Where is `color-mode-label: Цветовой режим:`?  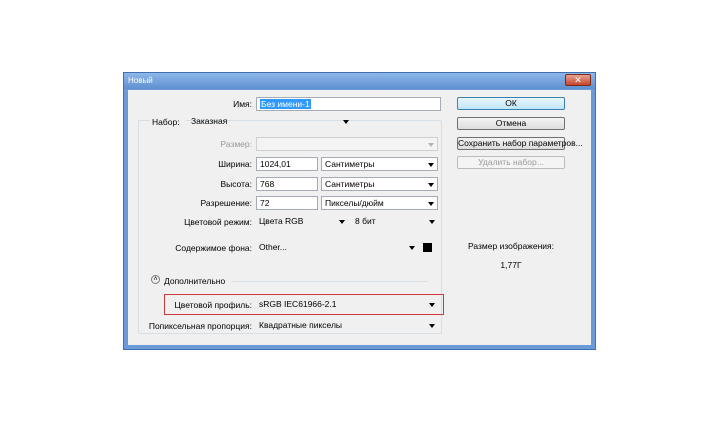
color-mode-label: Цветовой режим: is located at coordinates (218, 222).